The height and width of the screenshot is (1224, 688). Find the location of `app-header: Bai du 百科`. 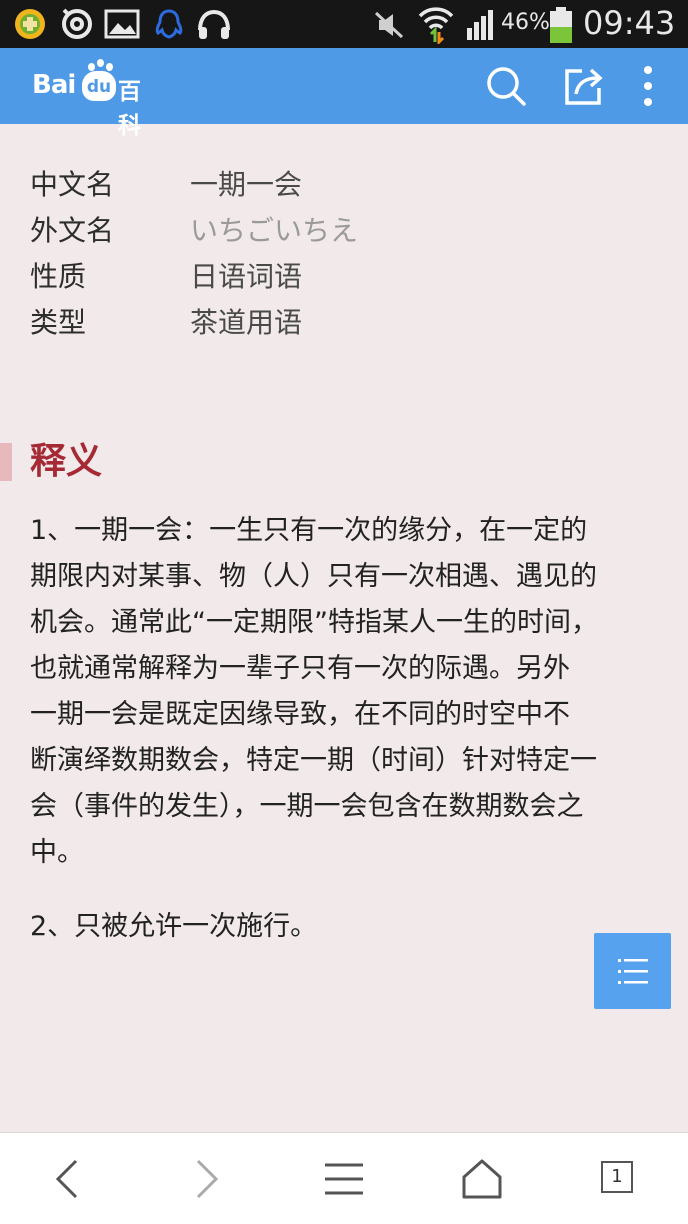

app-header: Bai du 百科 is located at coordinates (344, 93).